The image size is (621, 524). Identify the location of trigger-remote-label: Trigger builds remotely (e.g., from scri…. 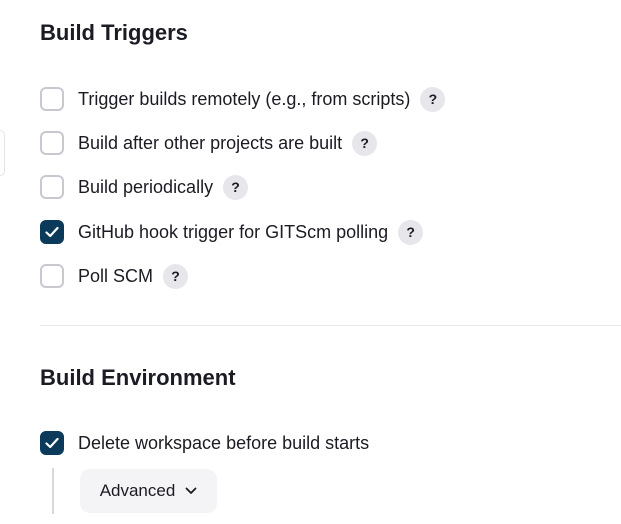
(244, 99).